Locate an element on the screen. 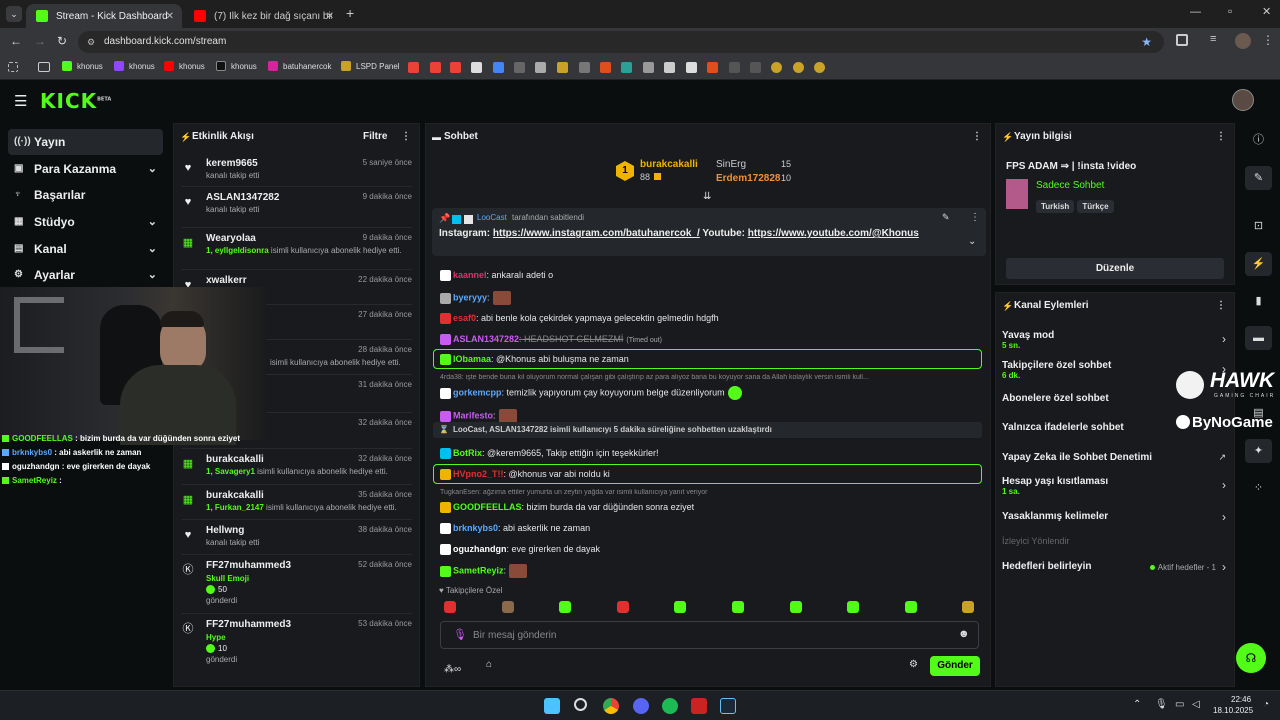 This screenshot has width=1280, height=720. edit-stream-button: Düzenle is located at coordinates (1115, 268).